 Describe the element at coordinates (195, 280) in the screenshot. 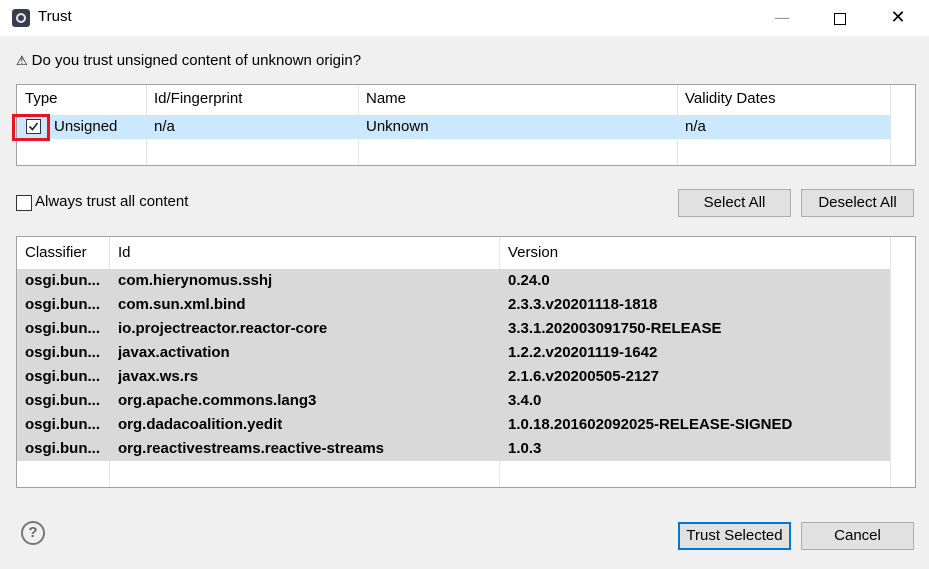

I see `artifact-id: com.hierynomus.sshj` at that location.